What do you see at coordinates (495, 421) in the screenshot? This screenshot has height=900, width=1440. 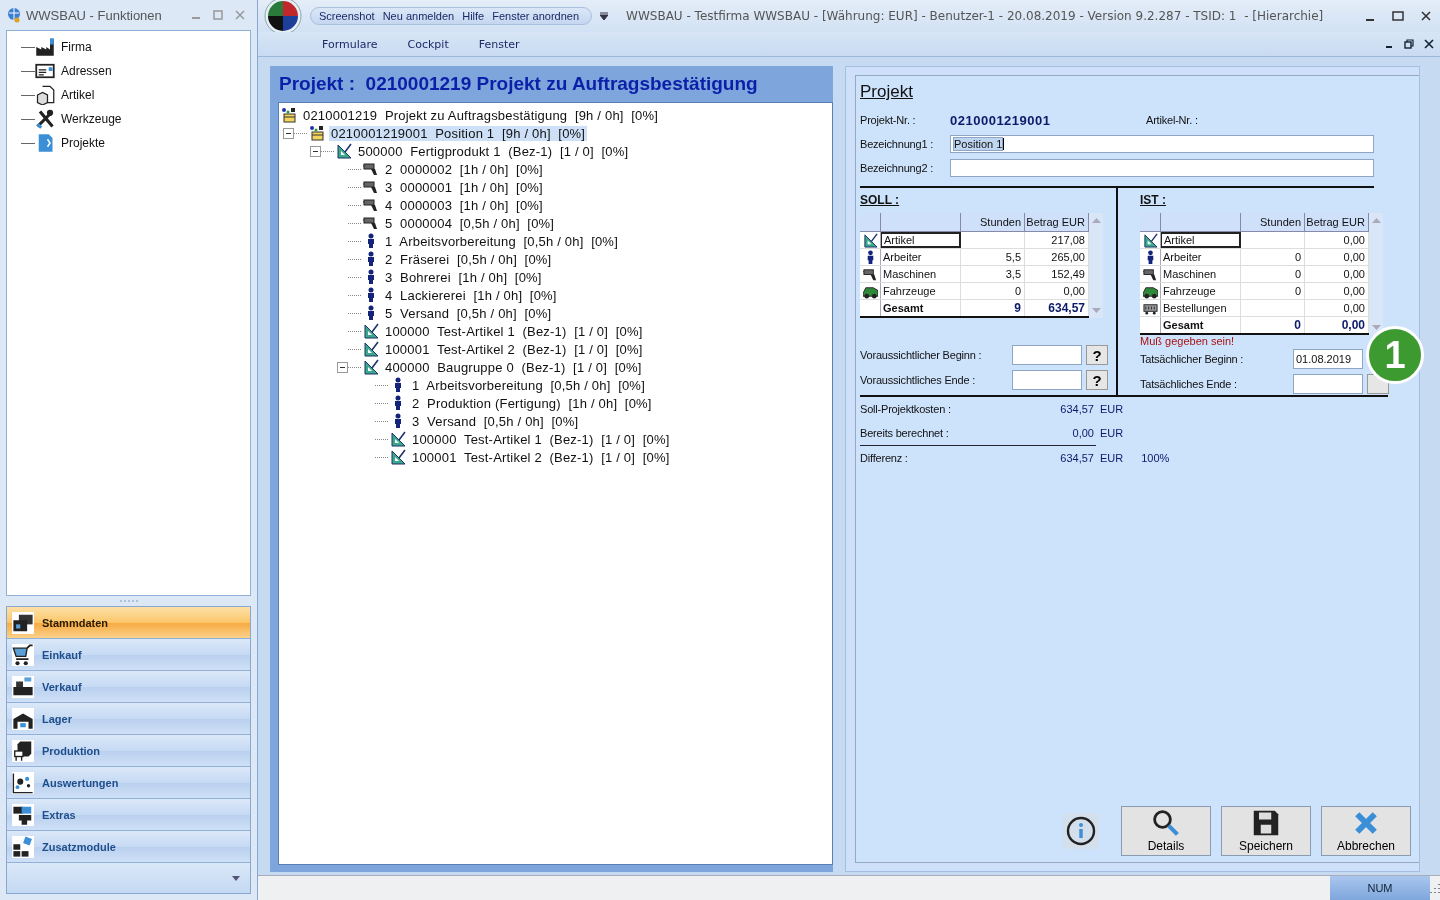 I see `tree-item: 3 Versand [0,5h / 0h] [0%]` at bounding box center [495, 421].